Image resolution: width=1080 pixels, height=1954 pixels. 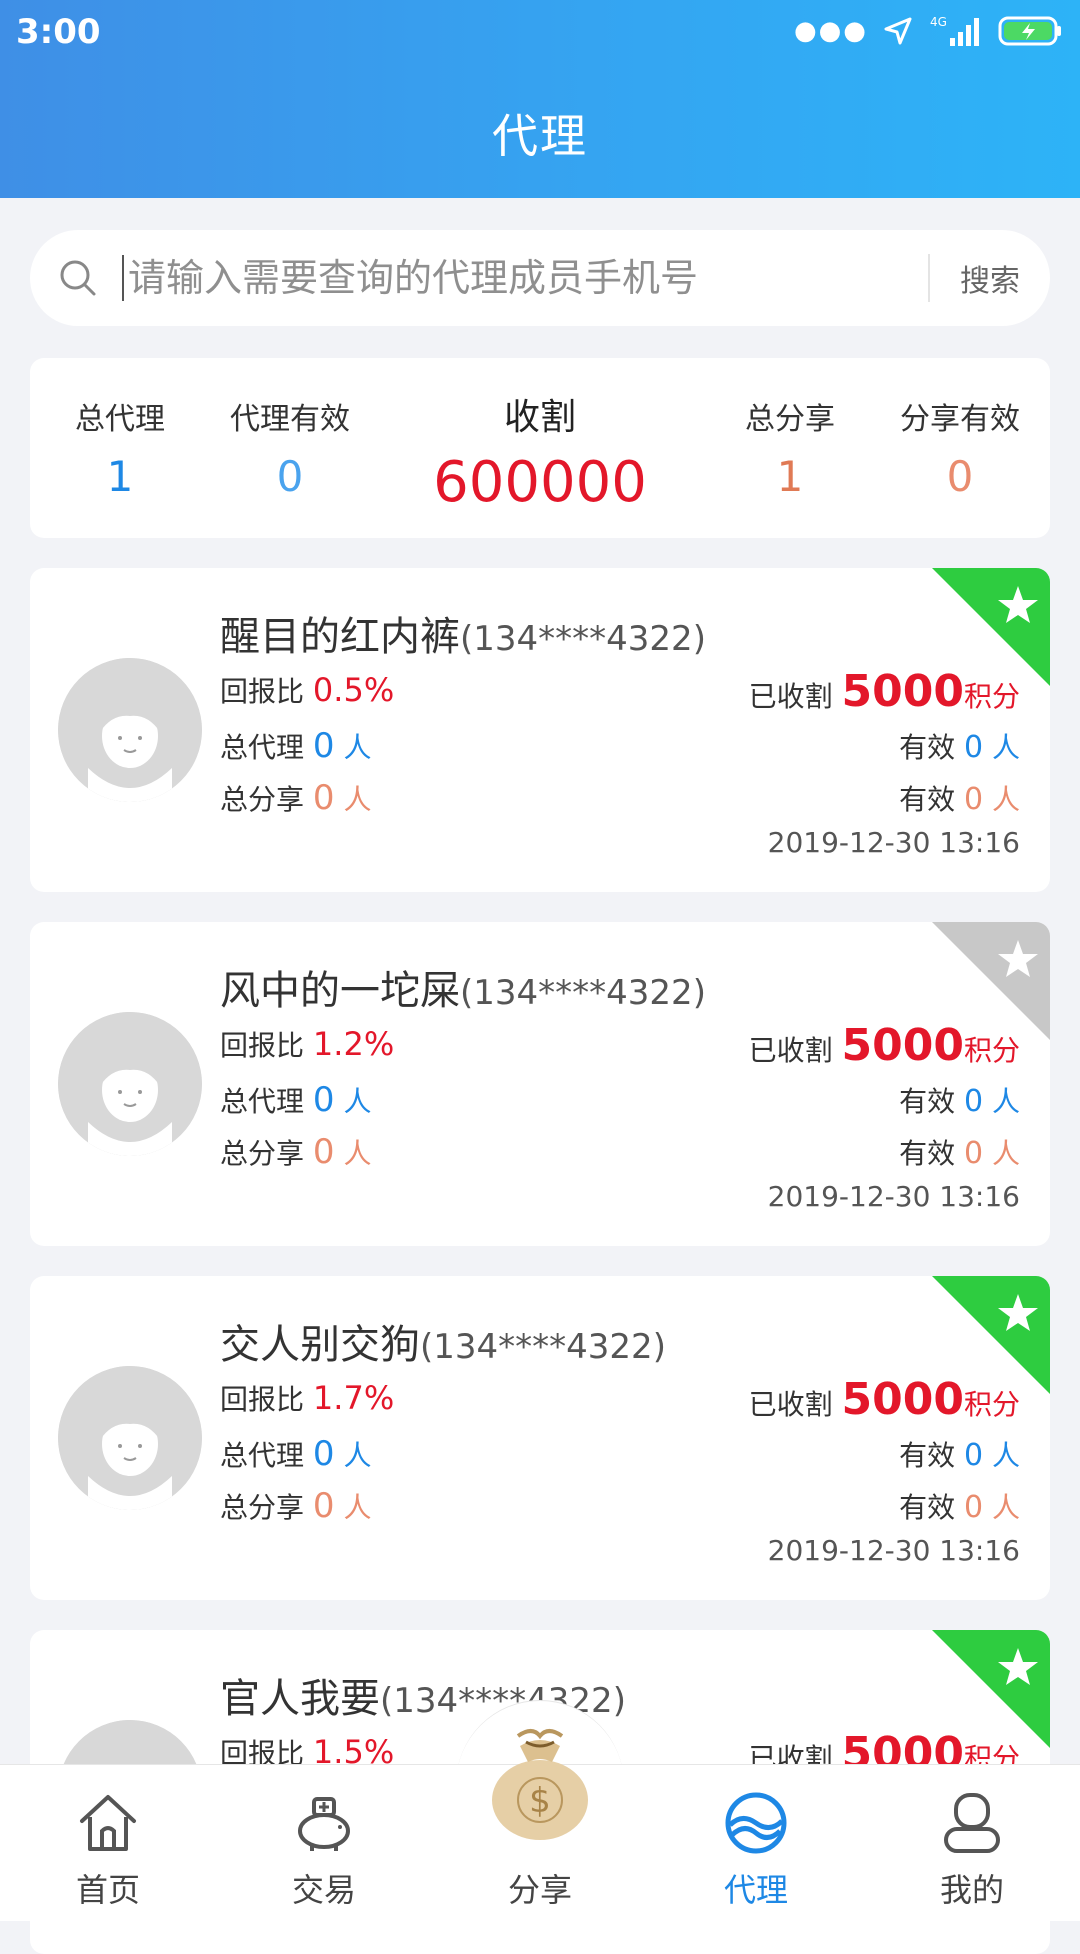 I want to click on ratio-value: 1.2%, so click(x=353, y=1044).